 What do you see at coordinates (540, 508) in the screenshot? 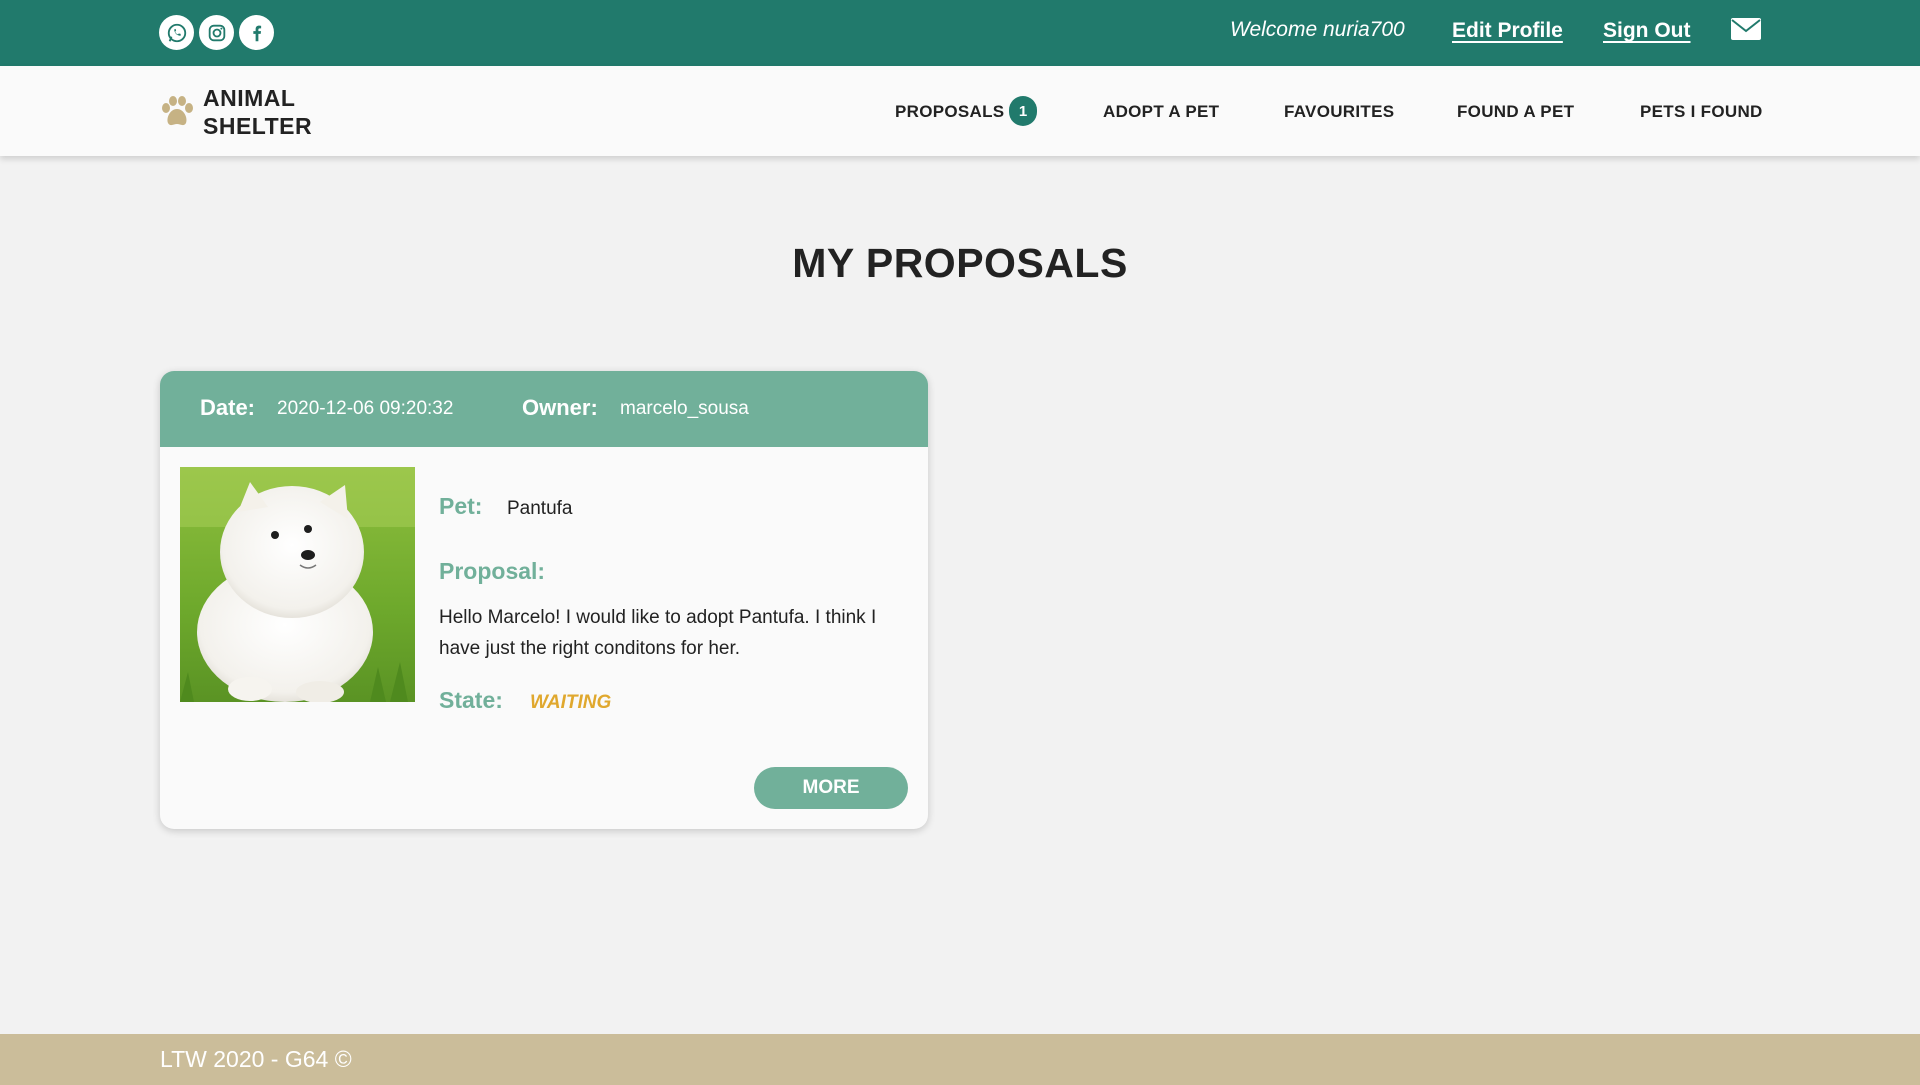
I see `pet-name: Pantufa` at bounding box center [540, 508].